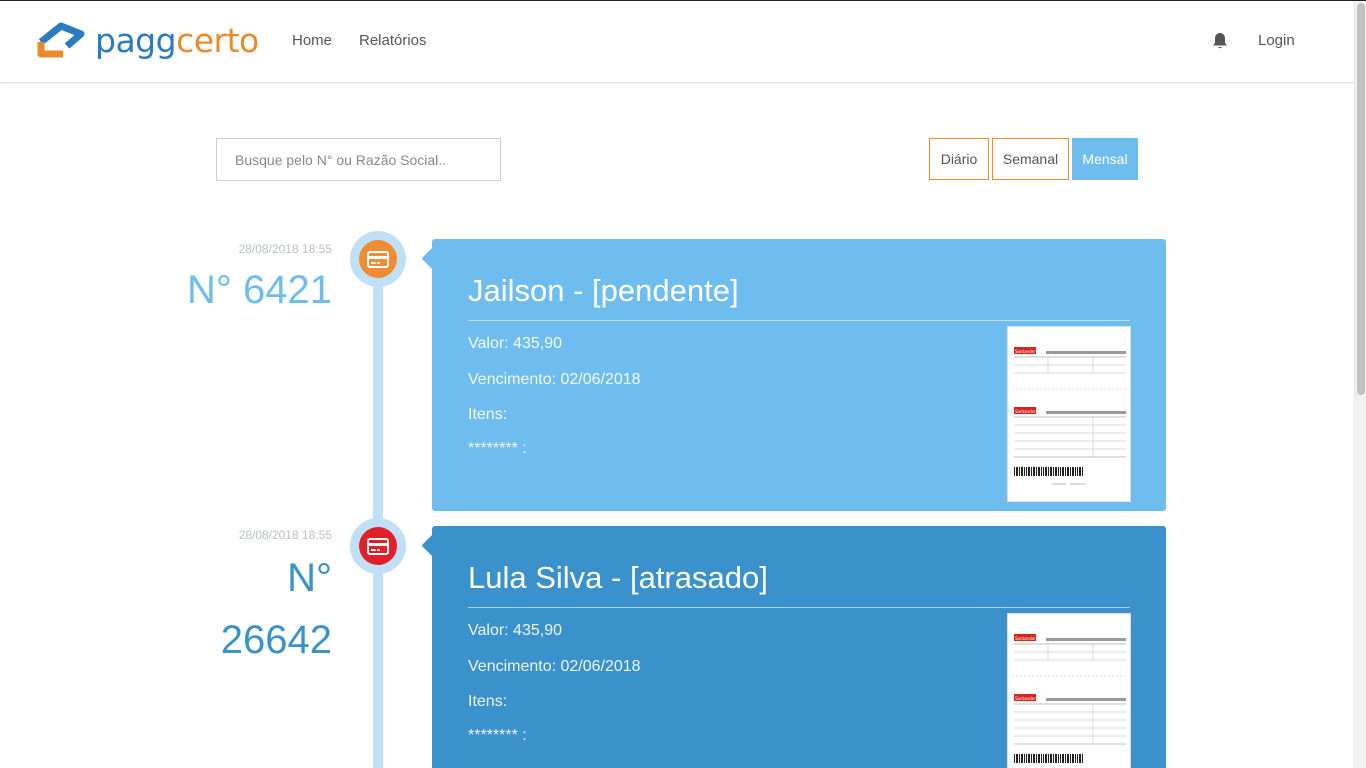 This screenshot has height=768, width=1366. I want to click on timeline-line, so click(378, 515).